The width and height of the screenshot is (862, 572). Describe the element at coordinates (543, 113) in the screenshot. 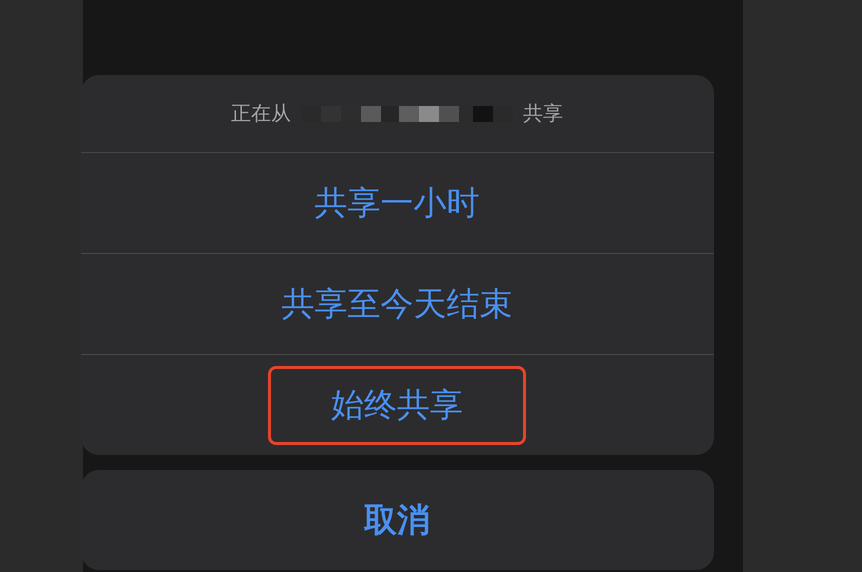

I see `sheet-title: 共享` at that location.